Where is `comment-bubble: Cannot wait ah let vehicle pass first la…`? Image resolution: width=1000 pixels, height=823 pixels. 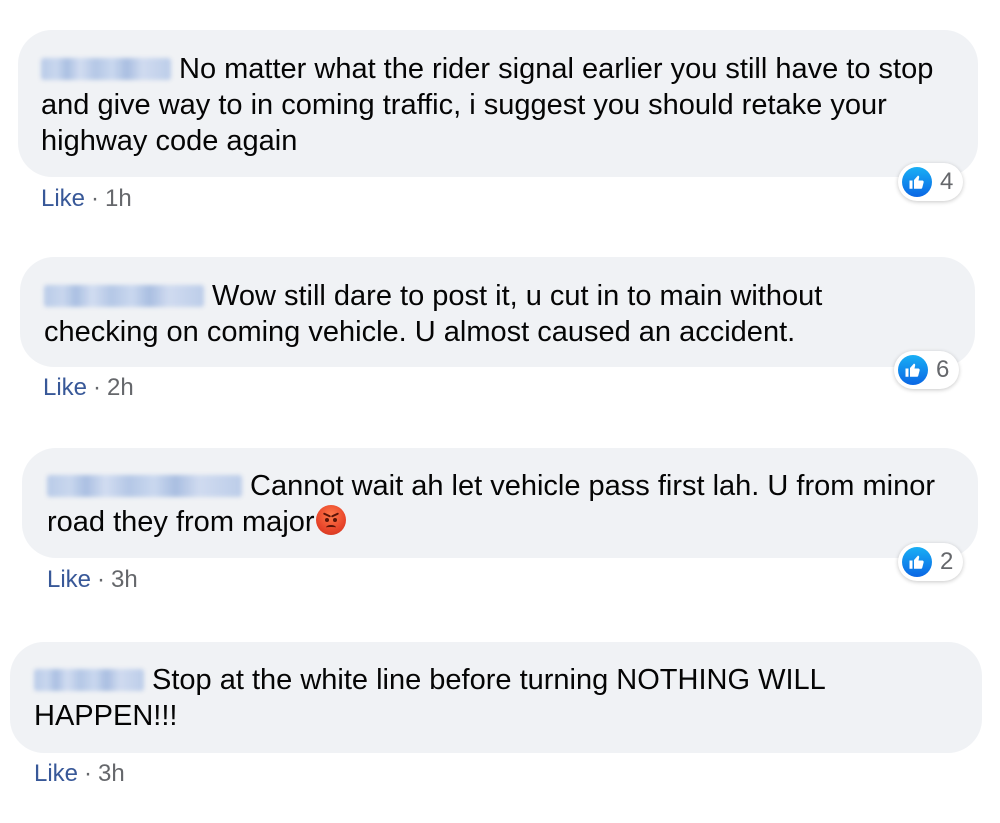
comment-bubble: Cannot wait ah let vehicle pass first la… is located at coordinates (500, 503).